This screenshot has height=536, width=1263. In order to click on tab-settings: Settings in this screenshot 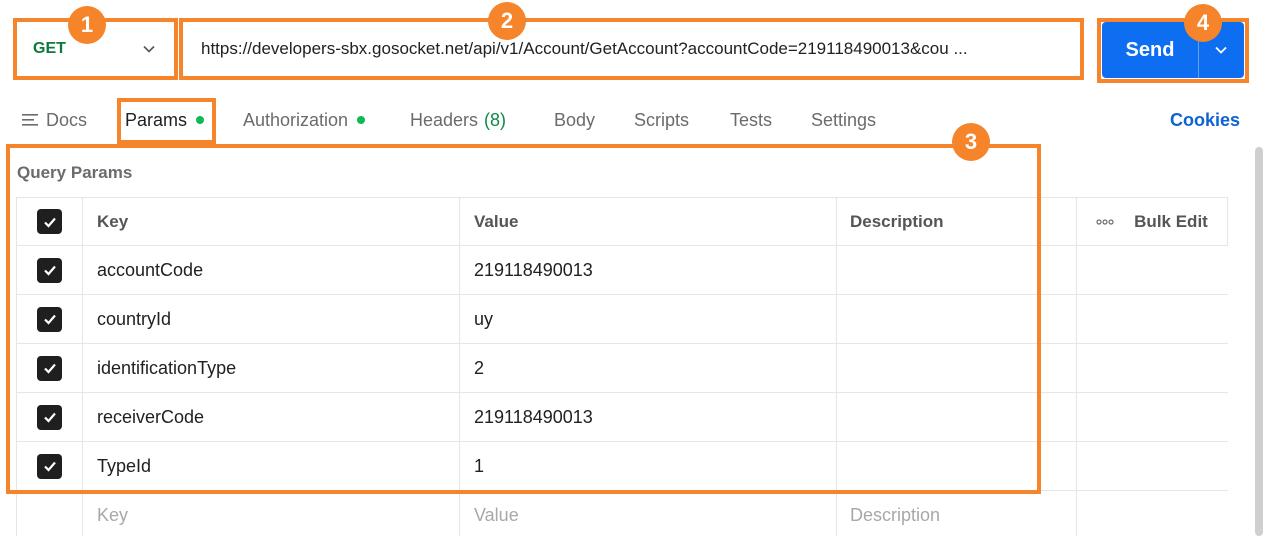, I will do `click(843, 120)`.